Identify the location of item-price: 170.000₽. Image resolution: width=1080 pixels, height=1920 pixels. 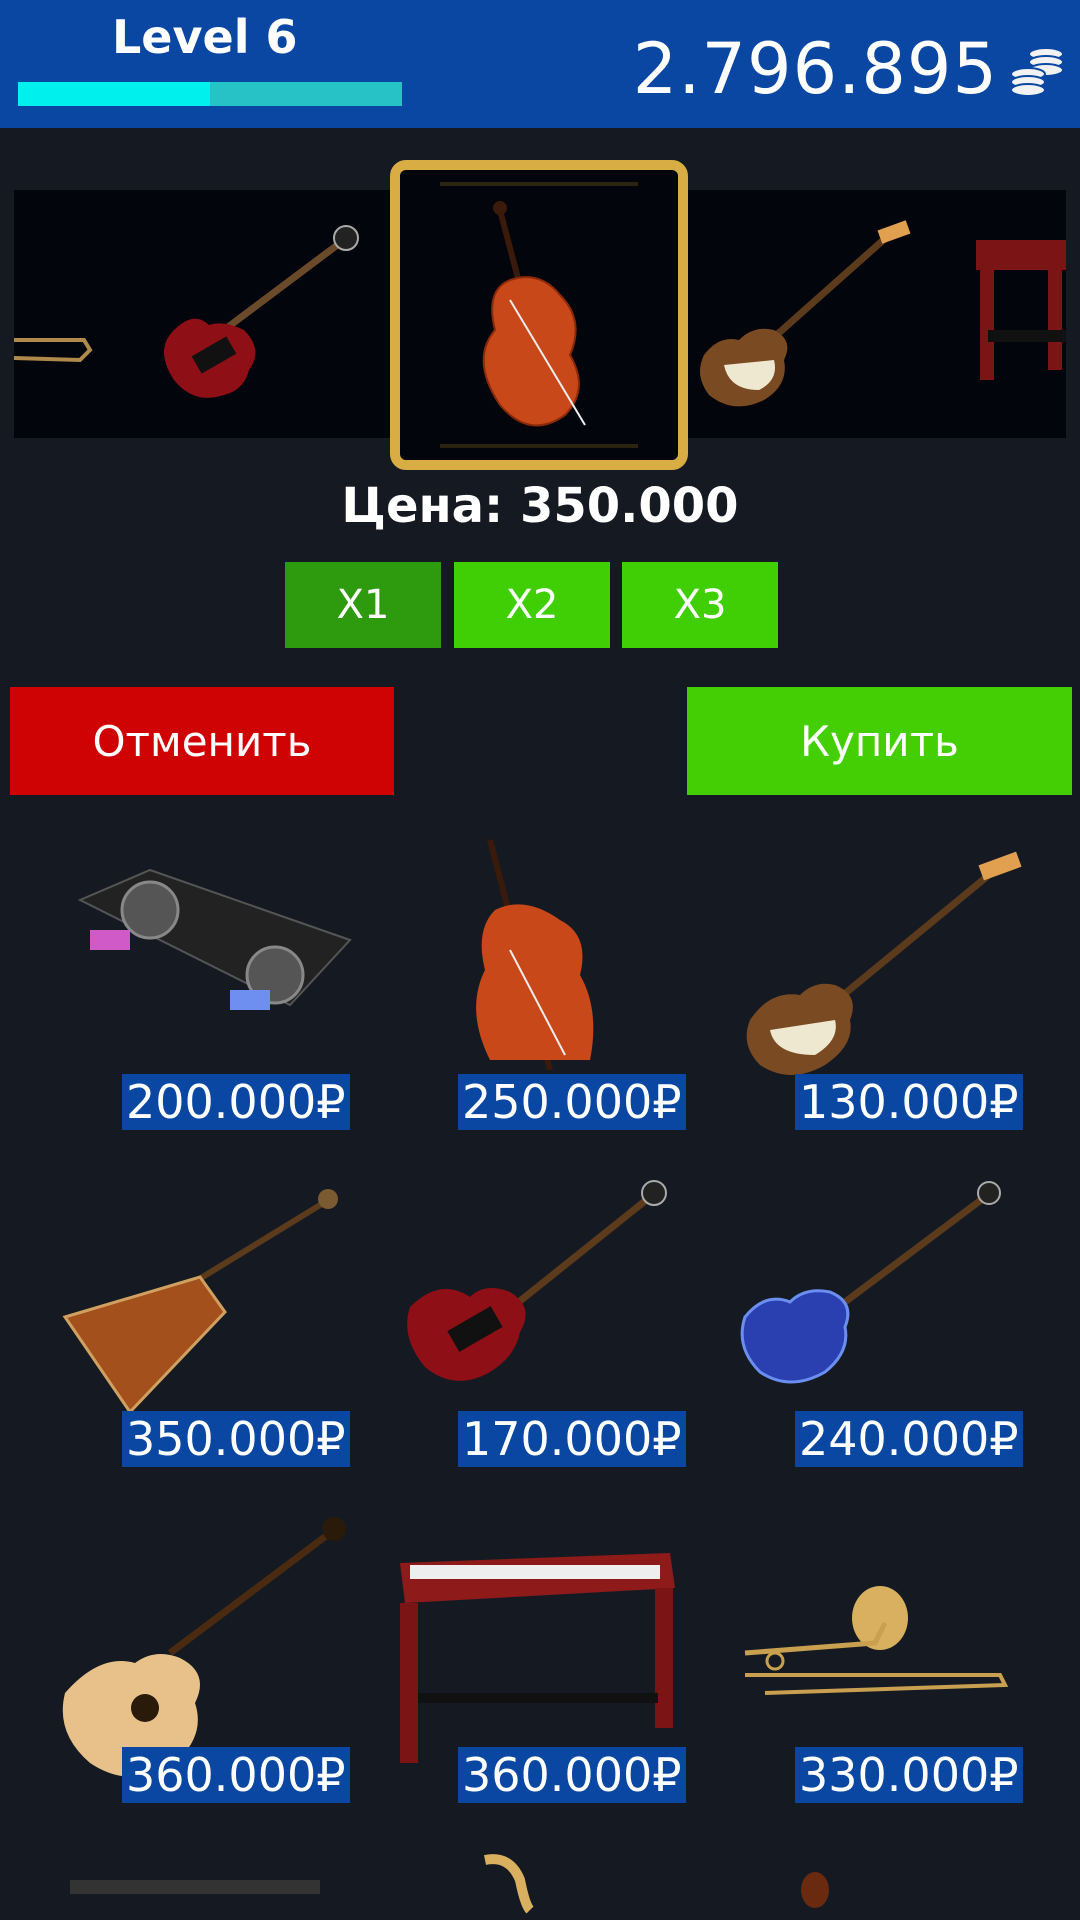
(572, 1439).